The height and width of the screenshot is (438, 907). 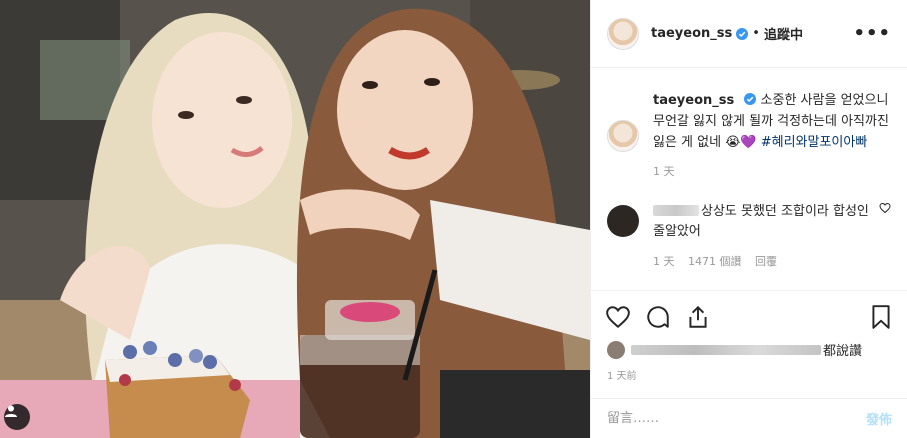 I want to click on caption-author-avatar, so click(x=623, y=136).